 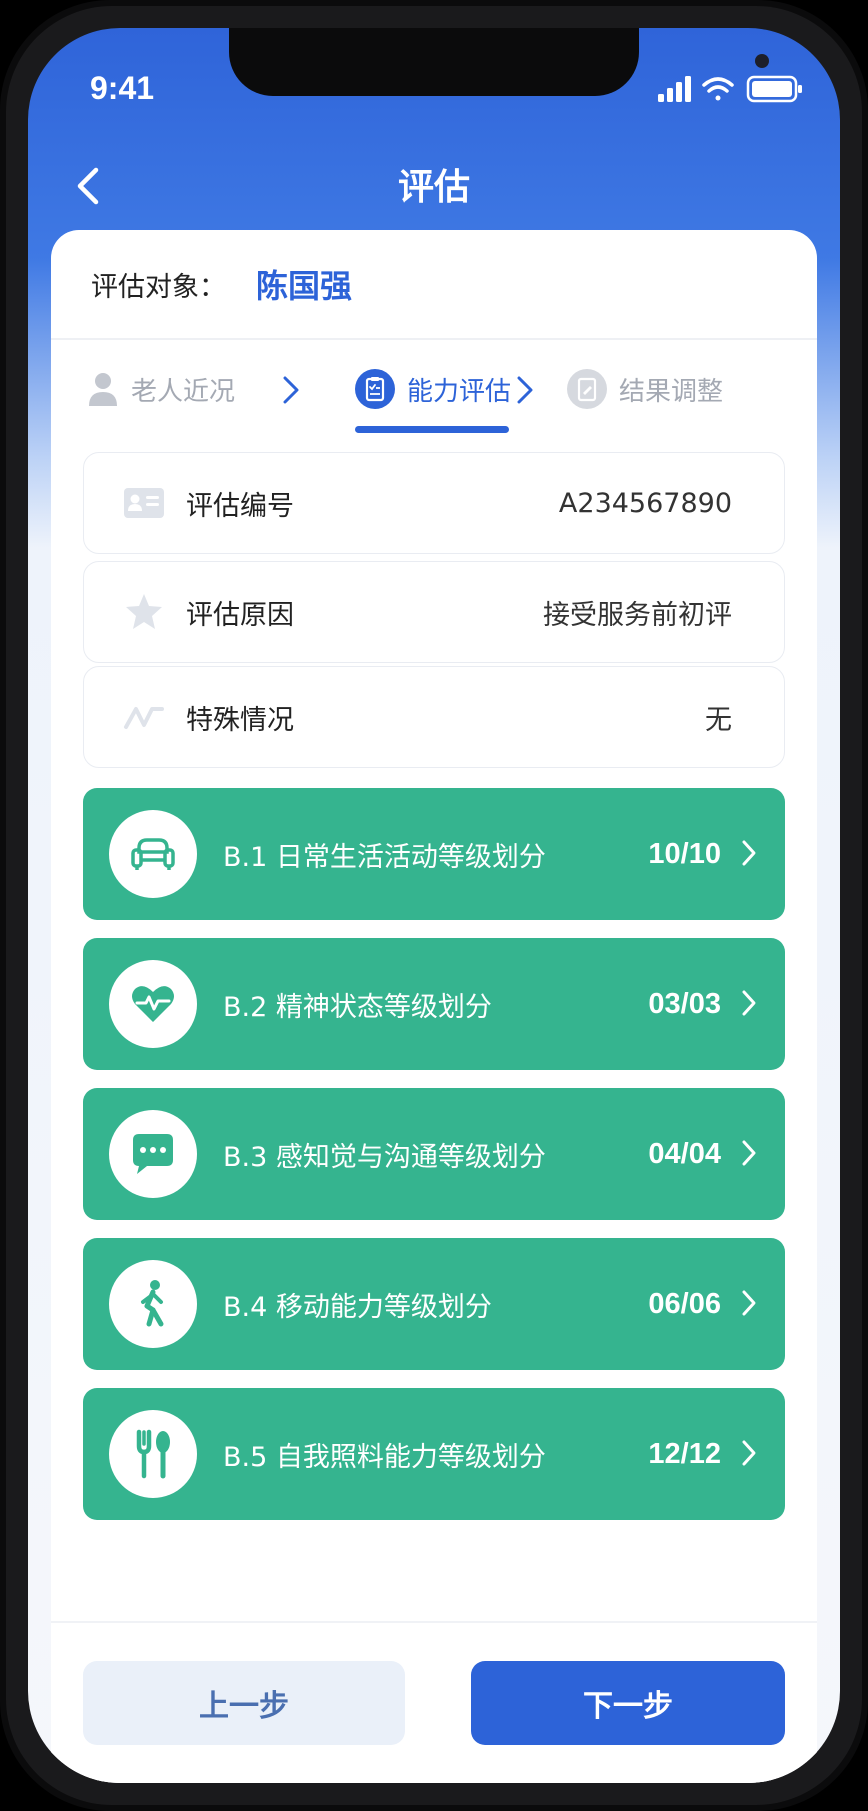 What do you see at coordinates (244, 1703) in the screenshot?
I see `prev-step-button: 上一步` at bounding box center [244, 1703].